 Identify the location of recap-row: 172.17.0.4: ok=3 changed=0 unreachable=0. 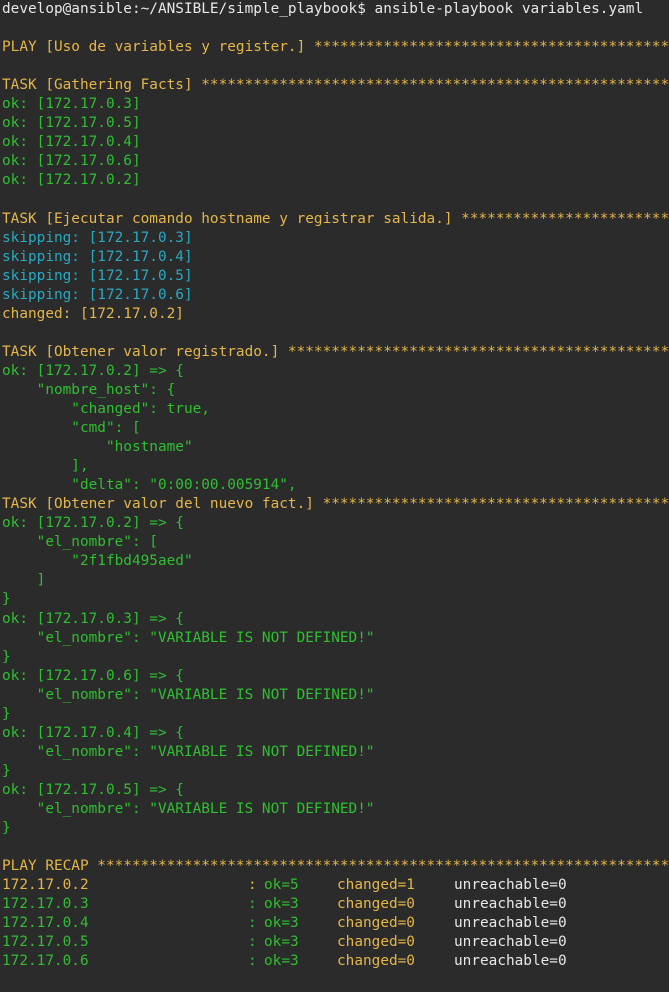
(334, 923).